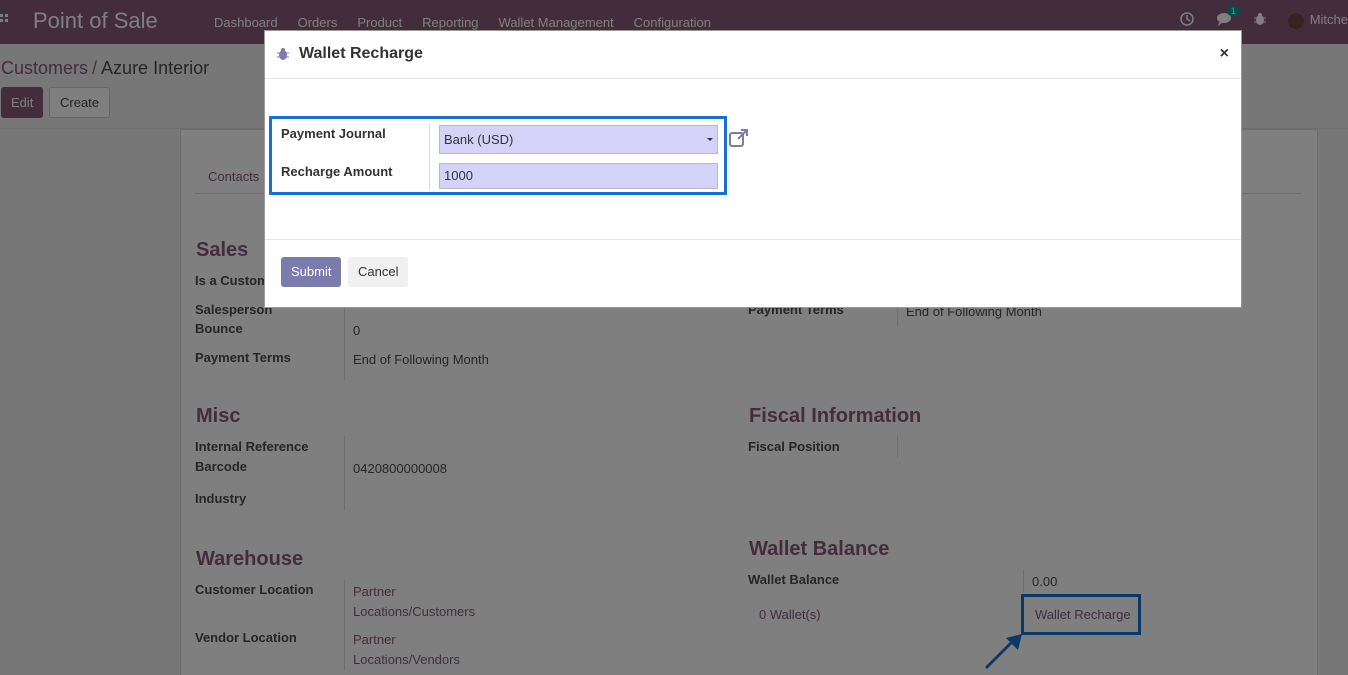 The image size is (1348, 675). I want to click on submit-button: Submit, so click(311, 272).